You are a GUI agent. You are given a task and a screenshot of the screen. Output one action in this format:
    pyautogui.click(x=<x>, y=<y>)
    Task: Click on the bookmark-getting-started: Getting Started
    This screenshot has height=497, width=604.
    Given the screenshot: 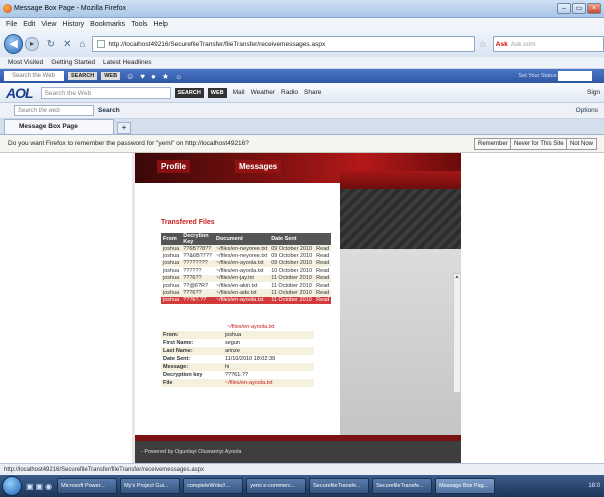 What is the action you would take?
    pyautogui.click(x=73, y=62)
    